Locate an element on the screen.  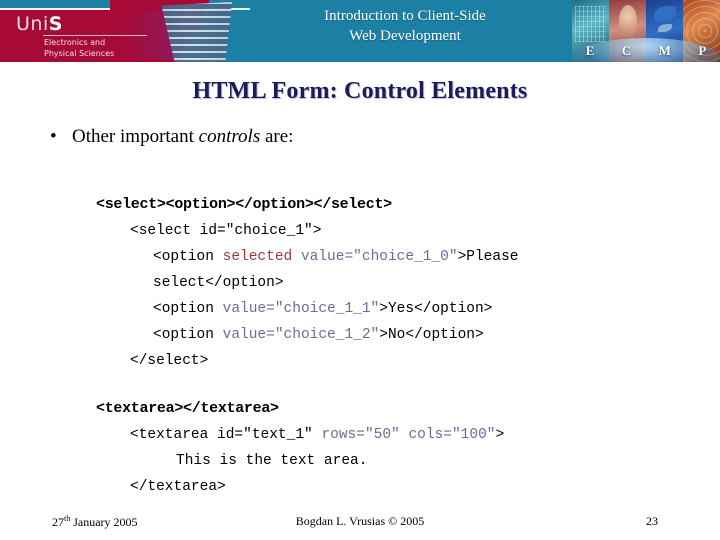
code-line-option-2: <option value="choice_1_2">No</option> is located at coordinates (376, 335).